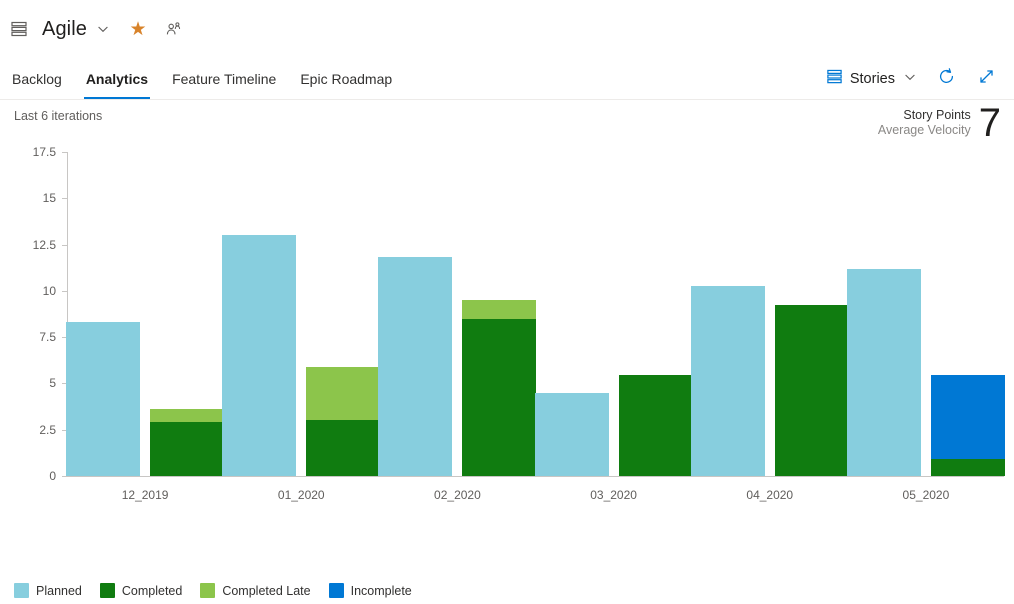 Image resolution: width=1014 pixels, height=604 pixels. I want to click on velocity-text: Story Points Average Velocity, so click(924, 122).